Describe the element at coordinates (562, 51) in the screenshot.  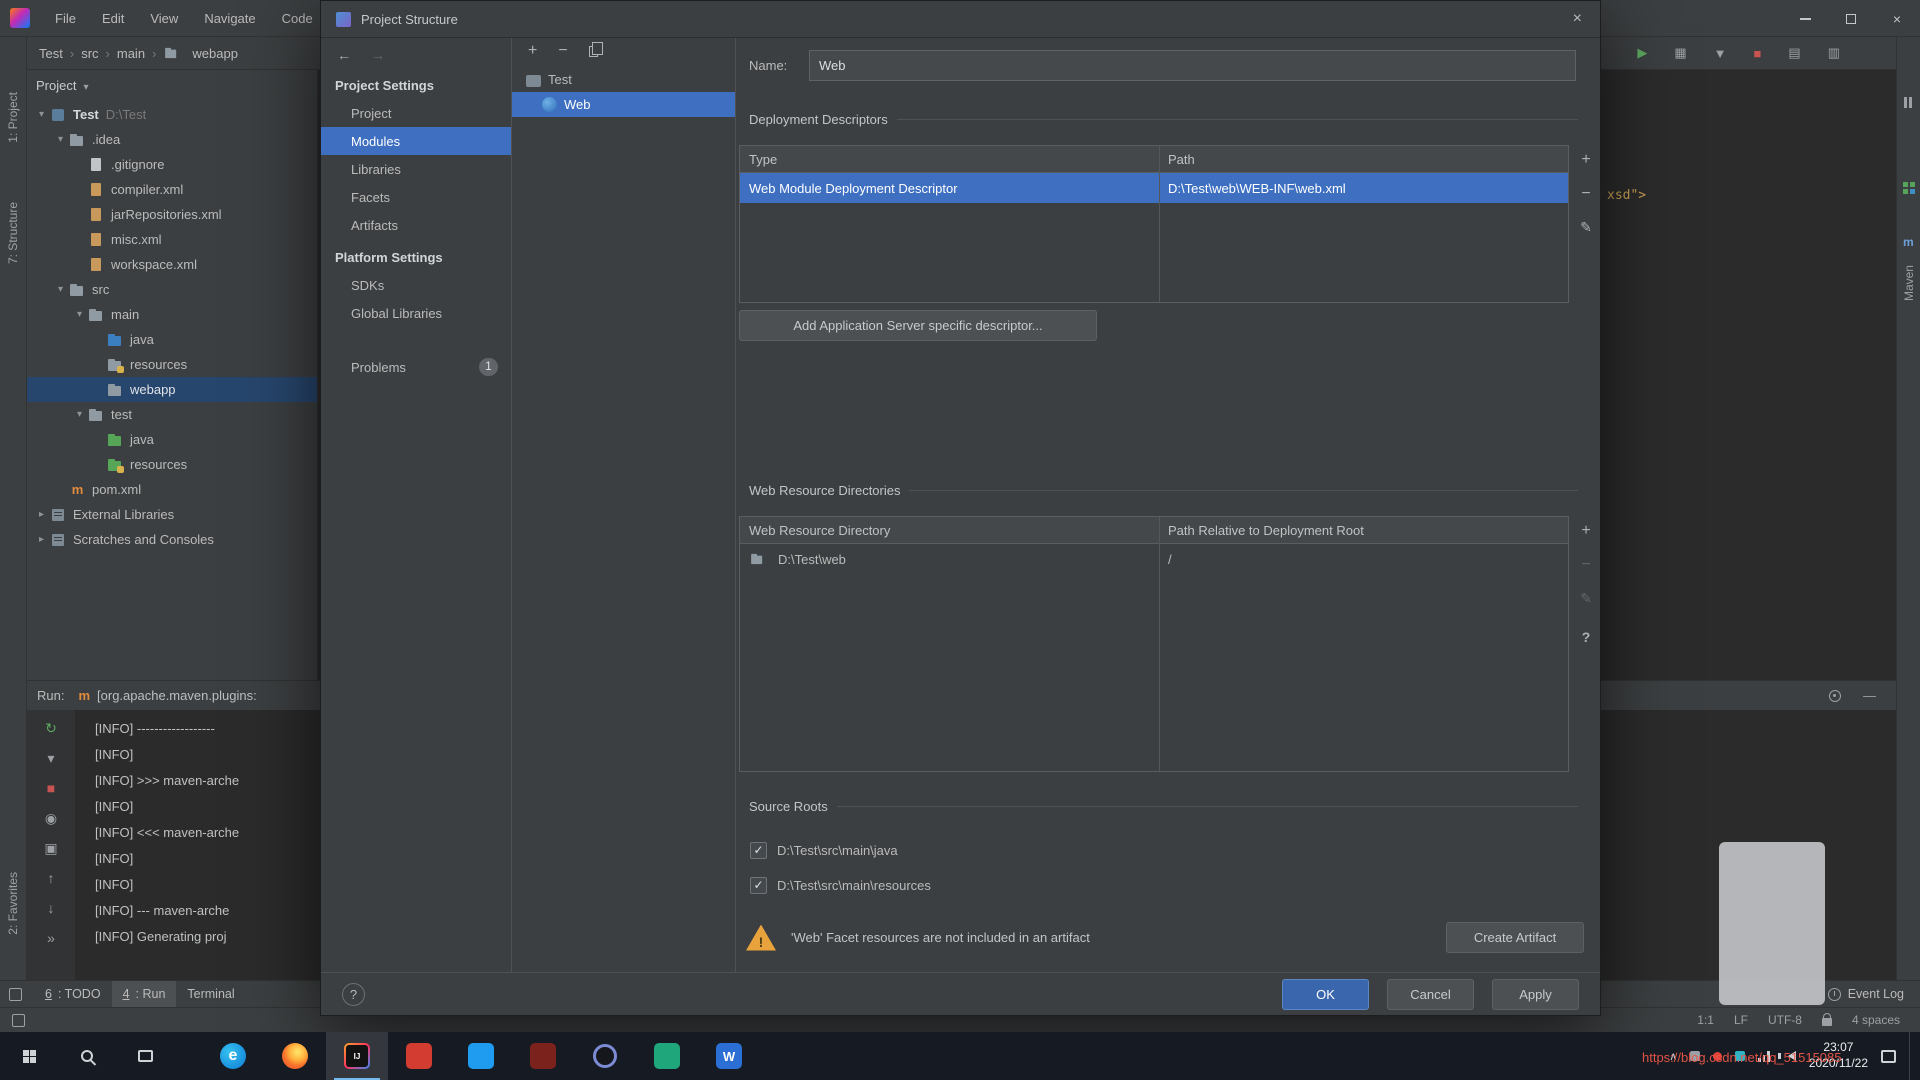
I see `remove-module-button` at that location.